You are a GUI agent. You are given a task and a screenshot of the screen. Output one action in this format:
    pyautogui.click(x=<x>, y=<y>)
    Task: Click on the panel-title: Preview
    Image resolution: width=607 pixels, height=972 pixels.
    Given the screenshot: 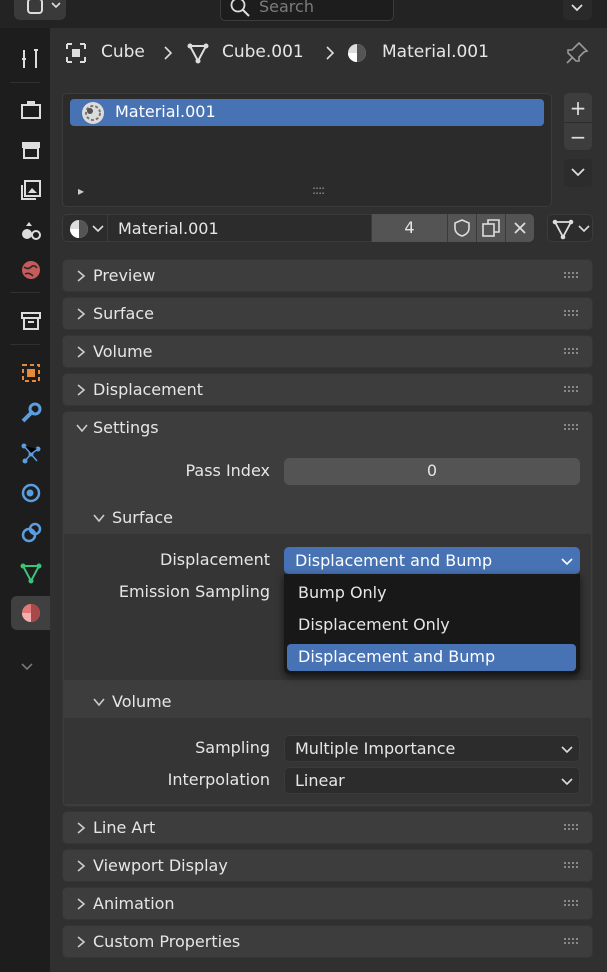 What is the action you would take?
    pyautogui.click(x=124, y=275)
    